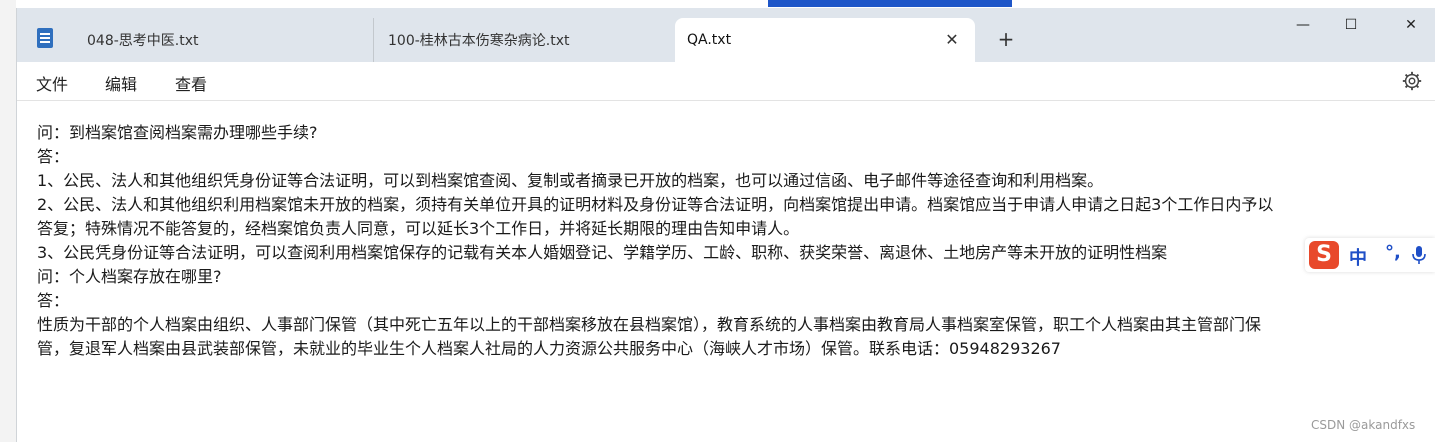  I want to click on tab-100: 100-桂林古本伤寒杂病论.txt, so click(523, 40).